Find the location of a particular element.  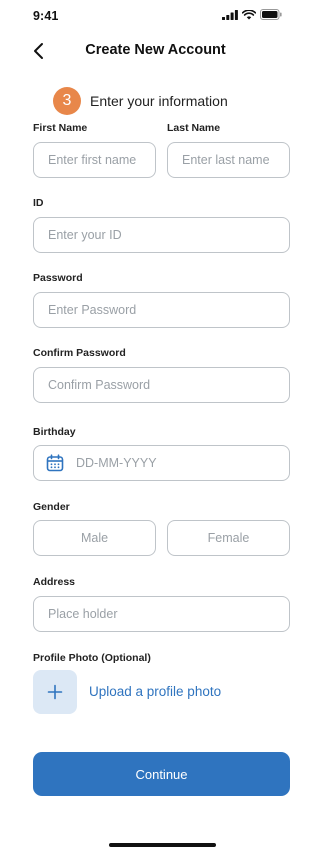

first-name-input is located at coordinates (100, 160).